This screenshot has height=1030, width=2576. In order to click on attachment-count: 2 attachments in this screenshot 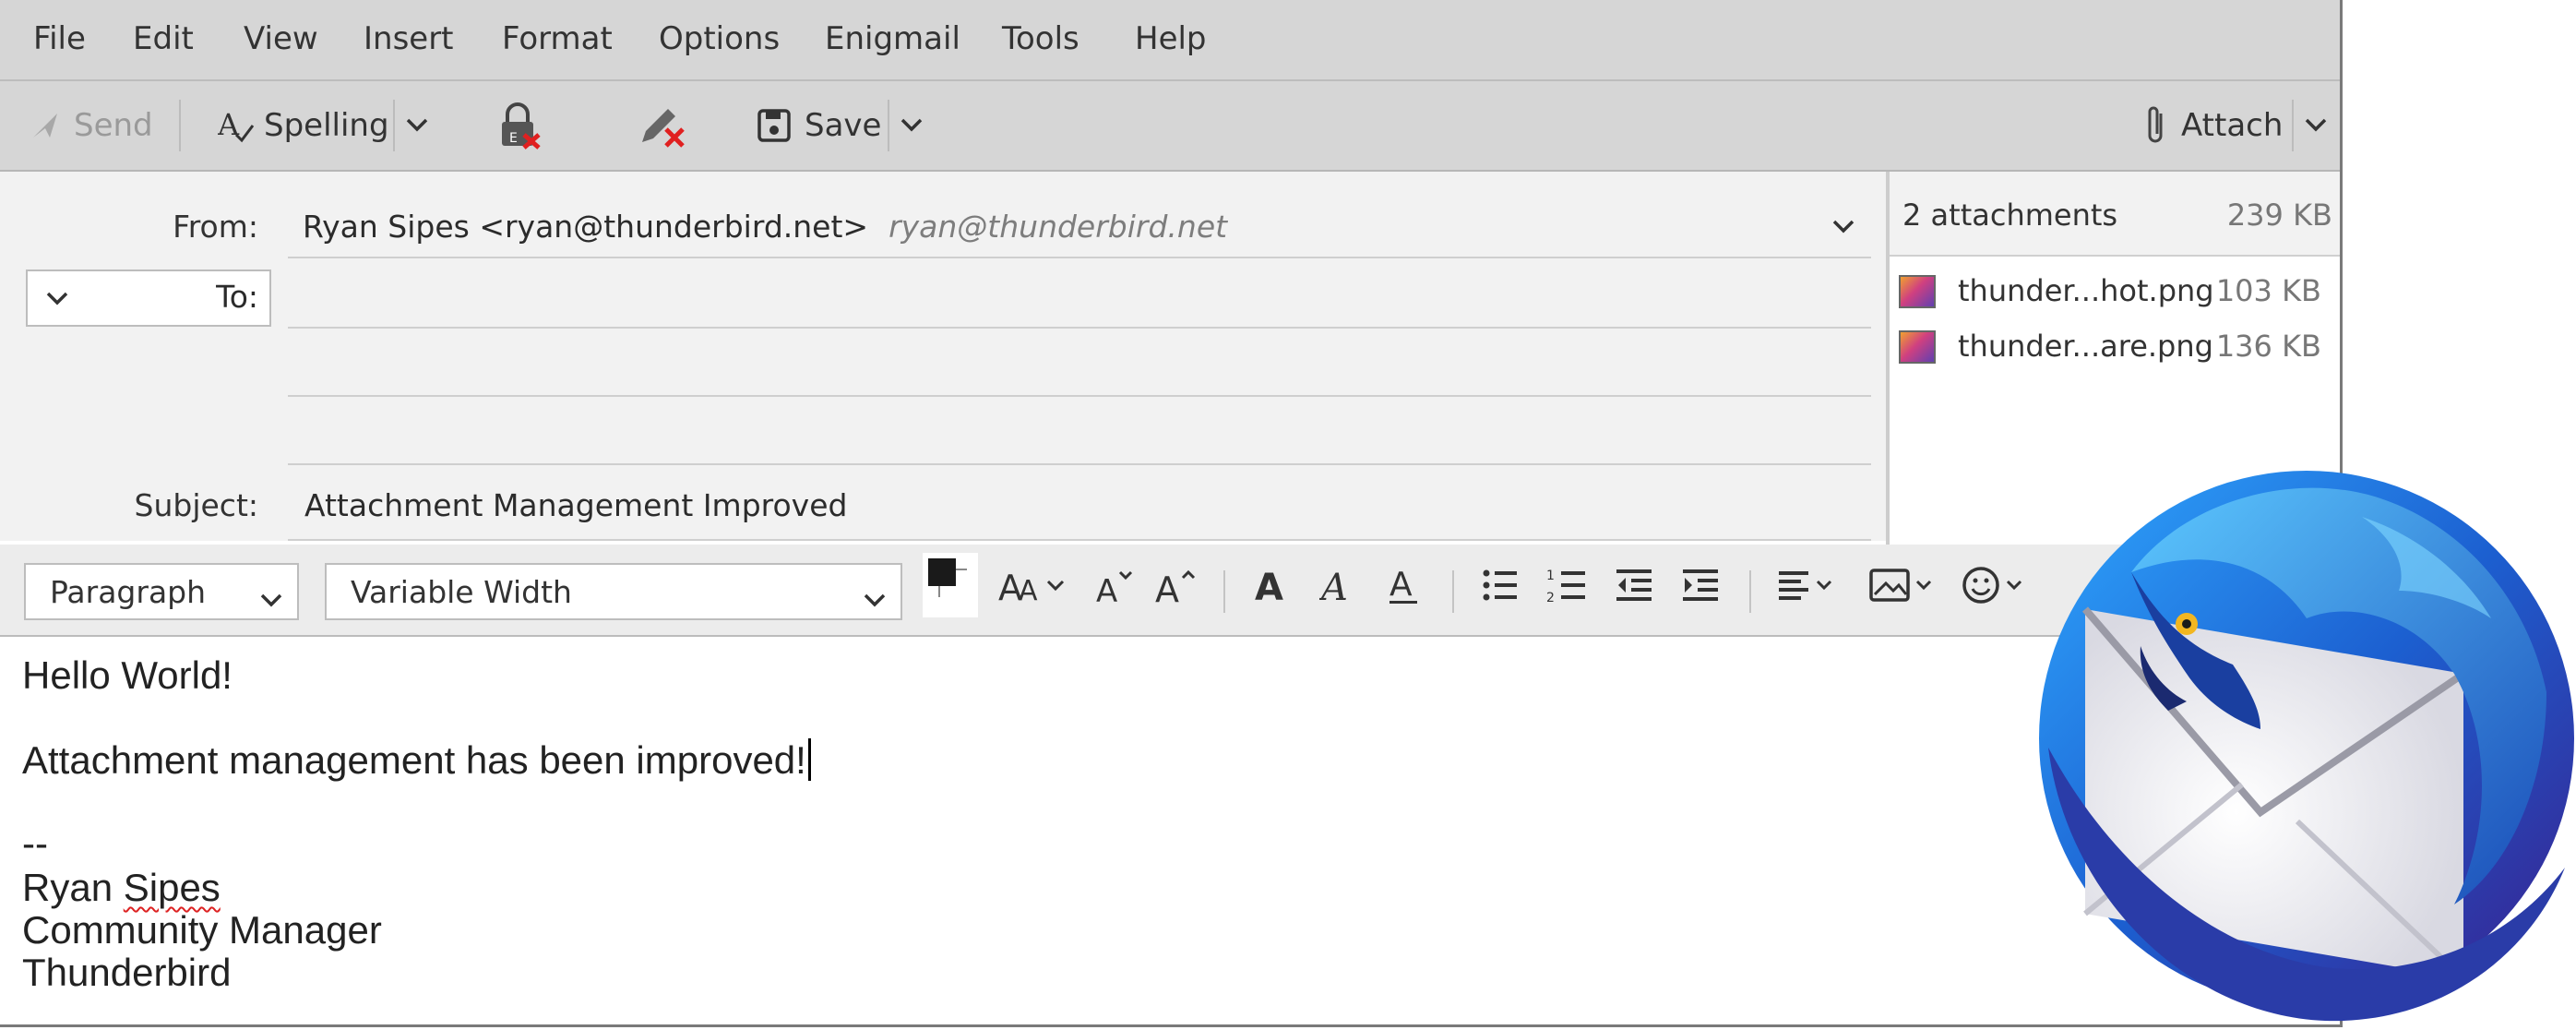, I will do `click(2010, 215)`.